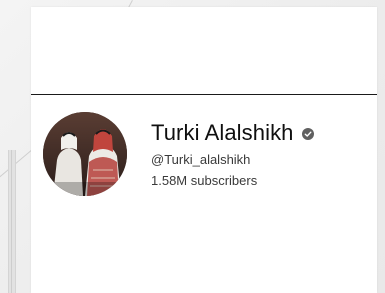 The image size is (385, 293). What do you see at coordinates (201, 159) in the screenshot?
I see `channel-handle: @Turki_alalshikh` at bounding box center [201, 159].